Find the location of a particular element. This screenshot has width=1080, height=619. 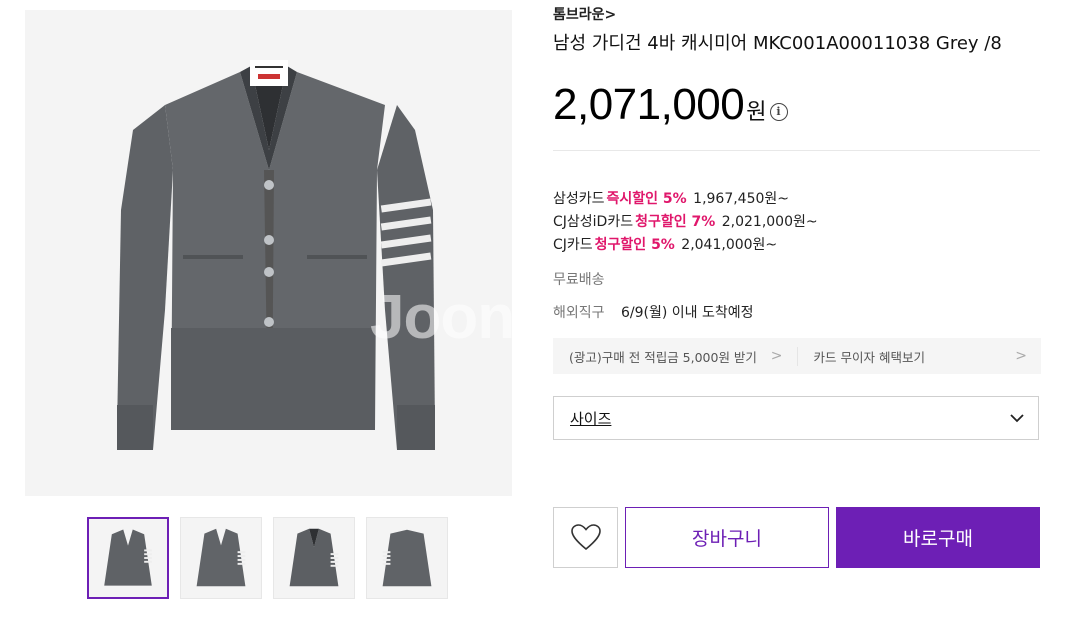

heart-icon is located at coordinates (585, 537).